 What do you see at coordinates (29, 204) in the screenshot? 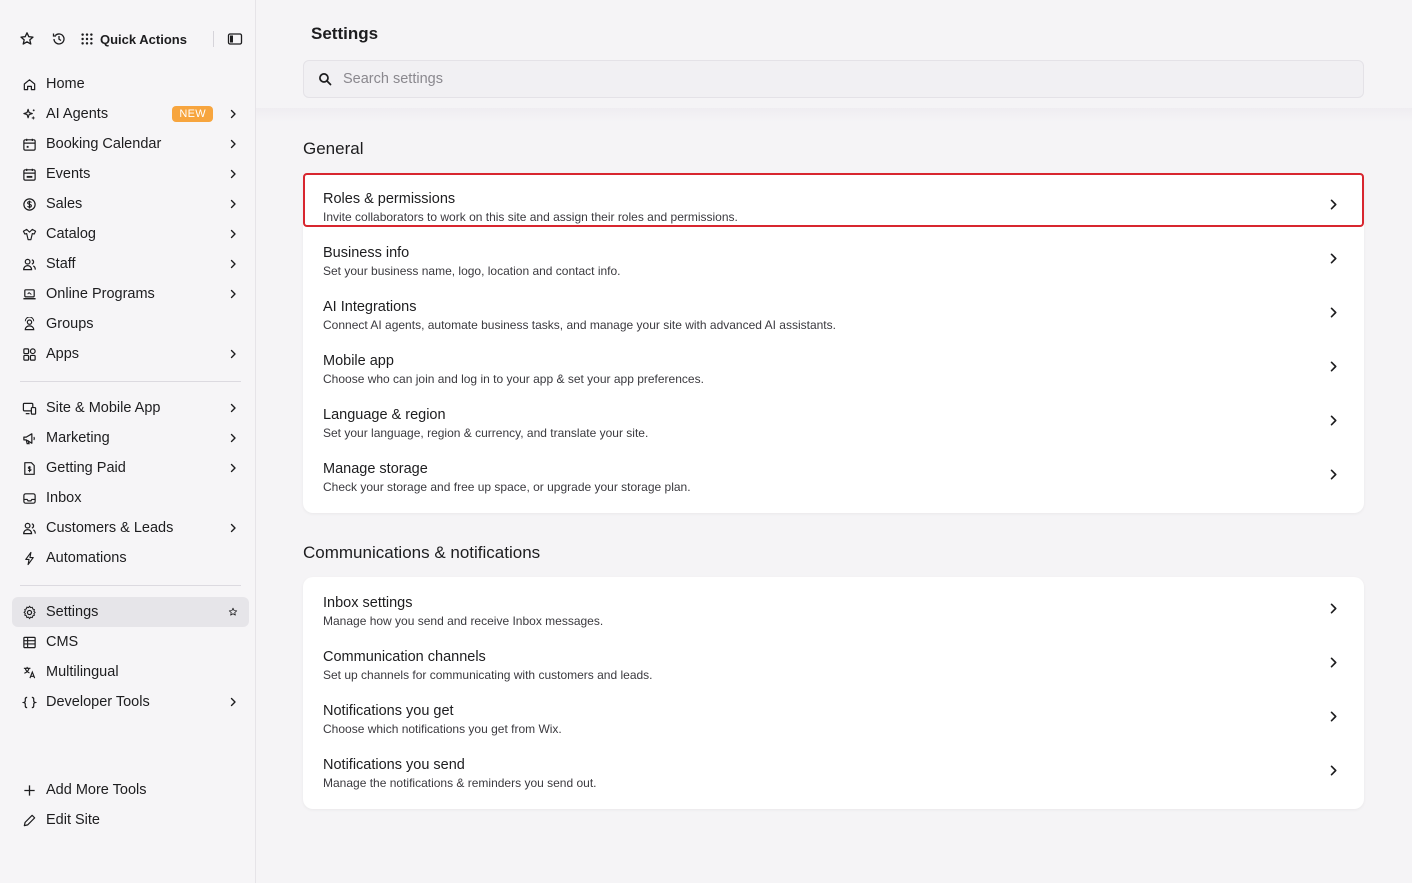
I see `dollar-icon` at bounding box center [29, 204].